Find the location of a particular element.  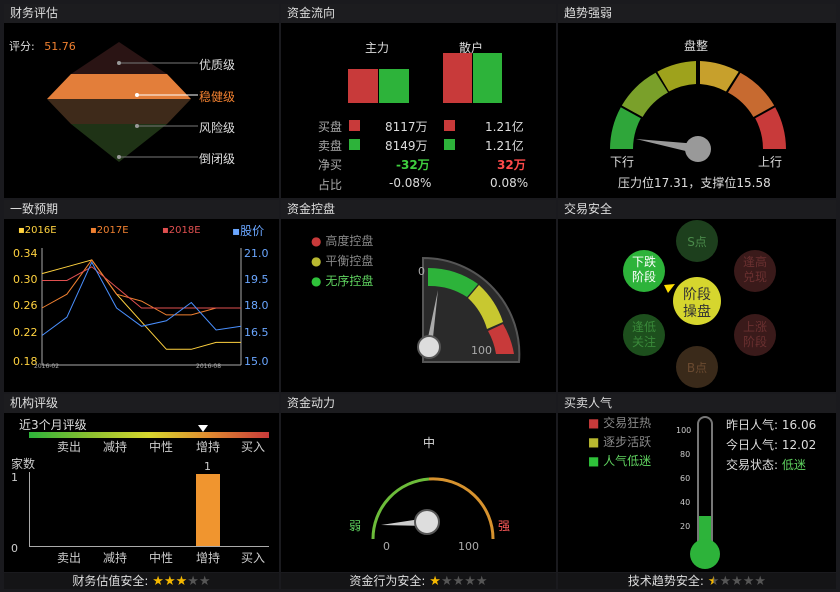

node-take-profit: 逢高 兑现 is located at coordinates (754, 269).